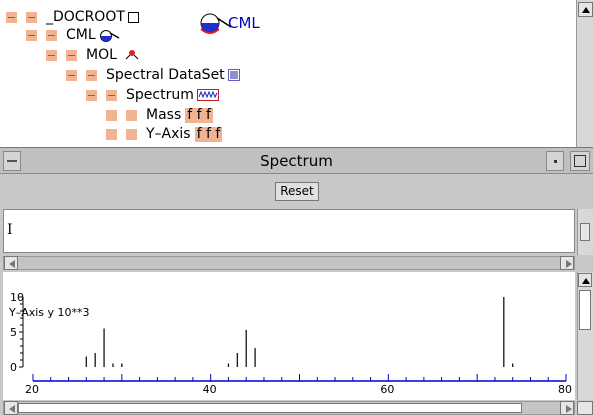 The image size is (593, 415). Describe the element at coordinates (297, 191) in the screenshot. I see `reset-button: Reset` at that location.